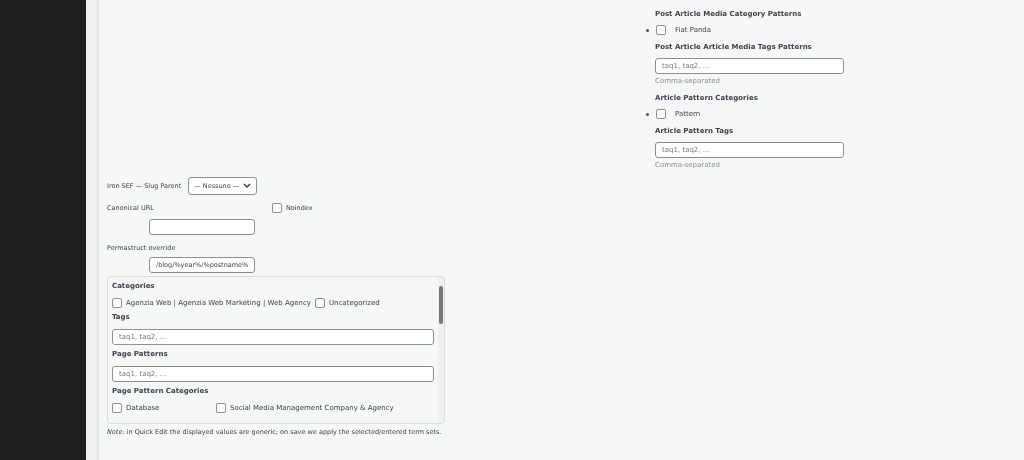  I want to click on canonical-url-input, so click(202, 227).